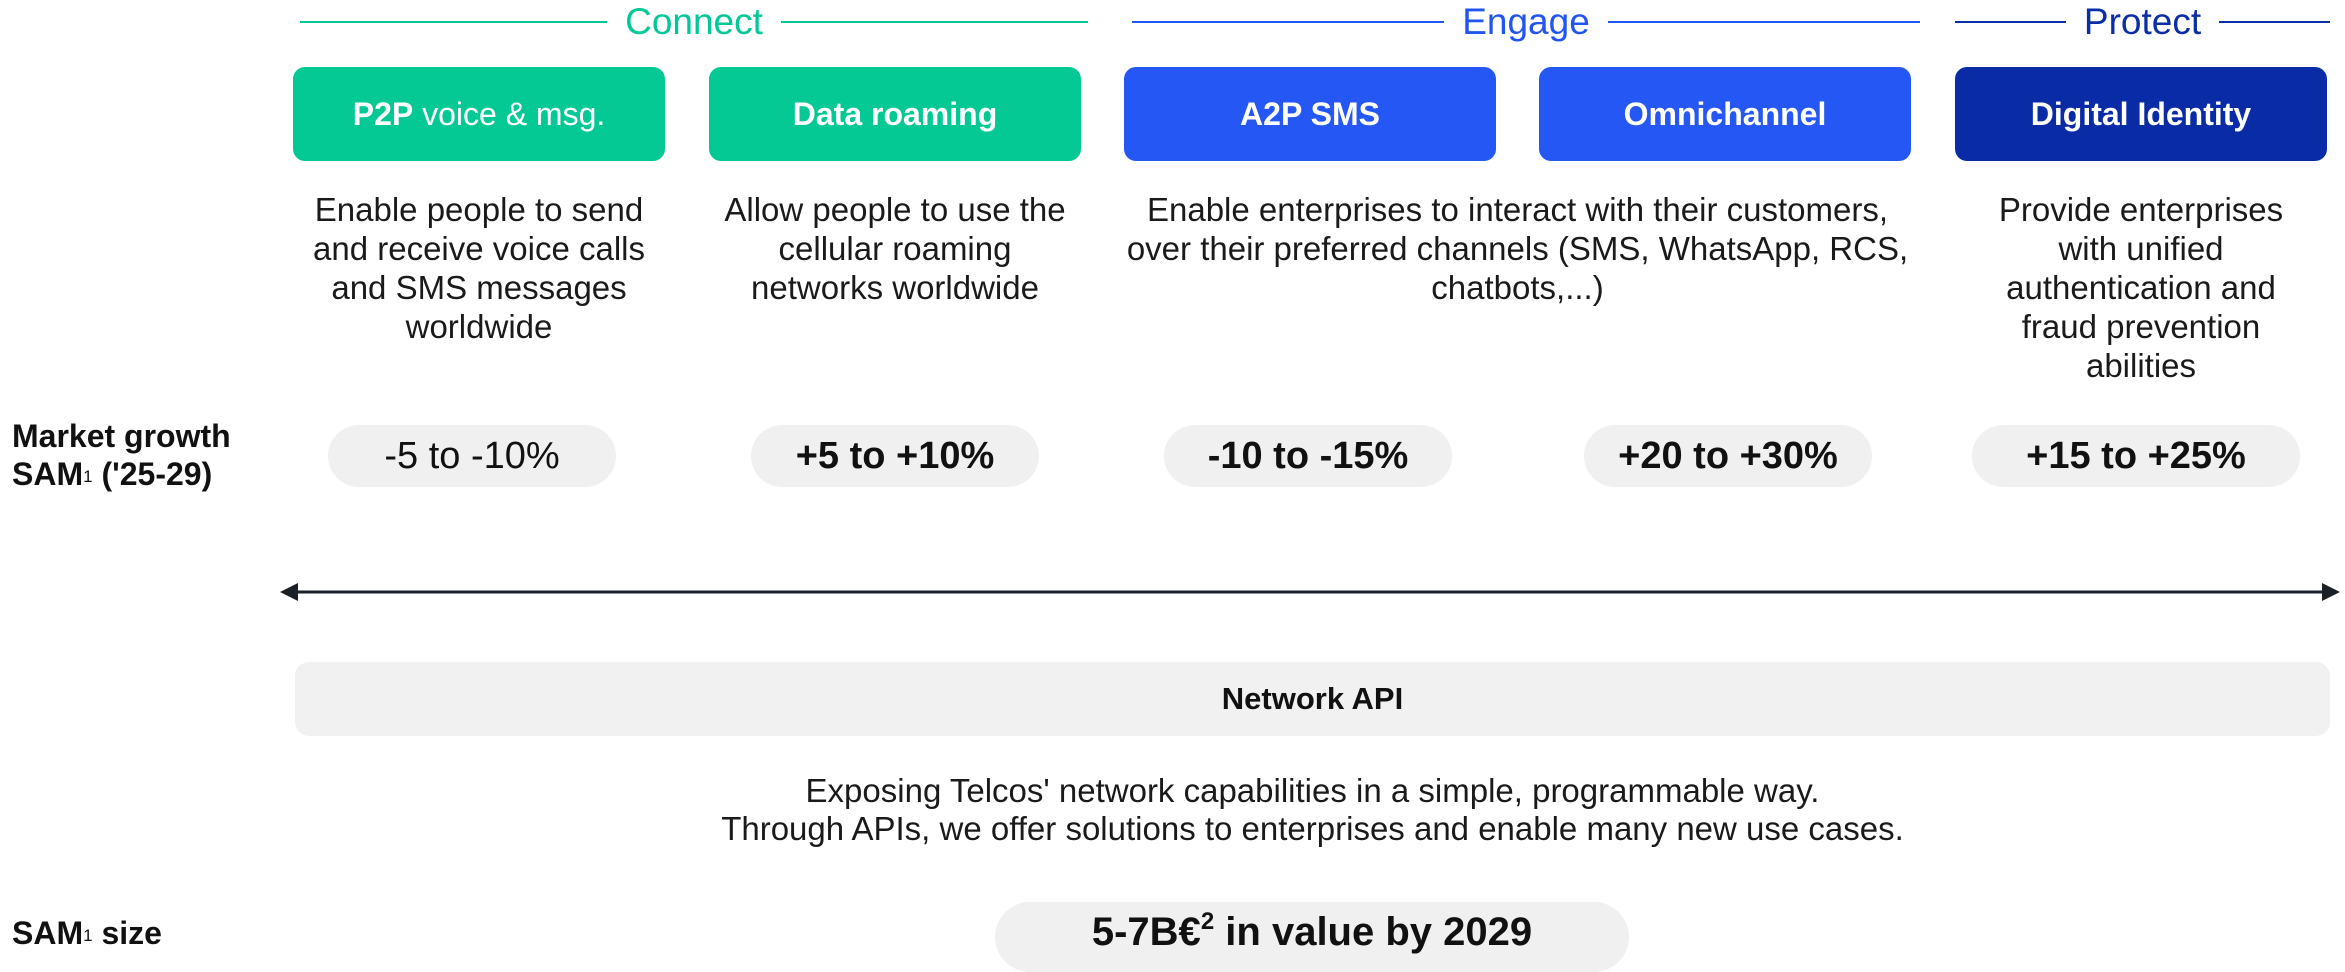 The image size is (2345, 972). I want to click on tile-a2p-sms: A2P SMS, so click(1310, 114).